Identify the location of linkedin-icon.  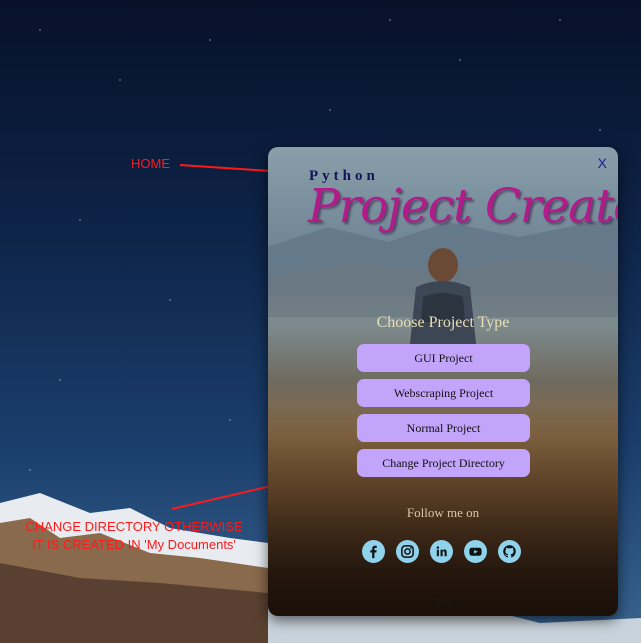
(441, 551).